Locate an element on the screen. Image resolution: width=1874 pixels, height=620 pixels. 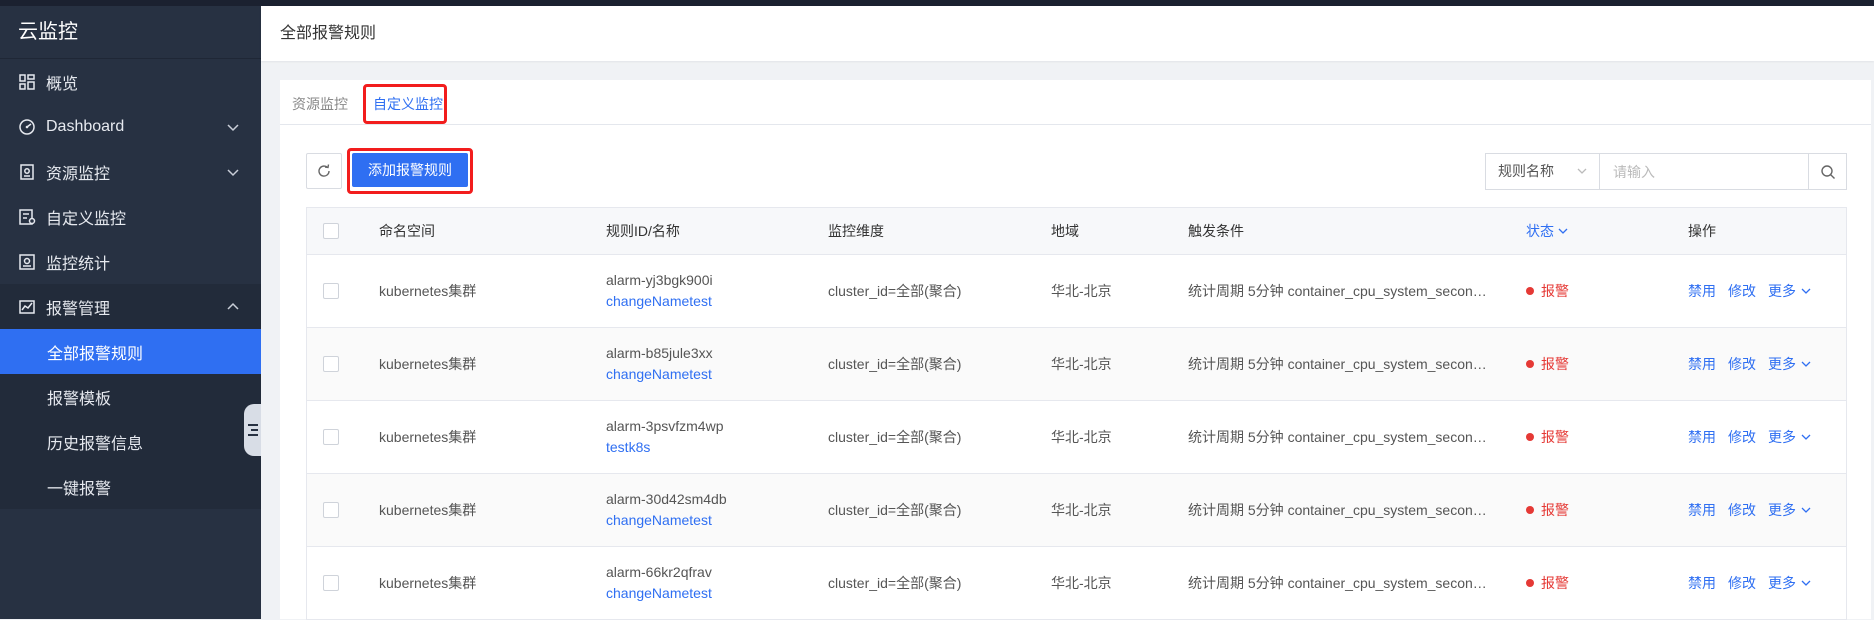
sidebar-collapse-handle is located at coordinates (252, 430).